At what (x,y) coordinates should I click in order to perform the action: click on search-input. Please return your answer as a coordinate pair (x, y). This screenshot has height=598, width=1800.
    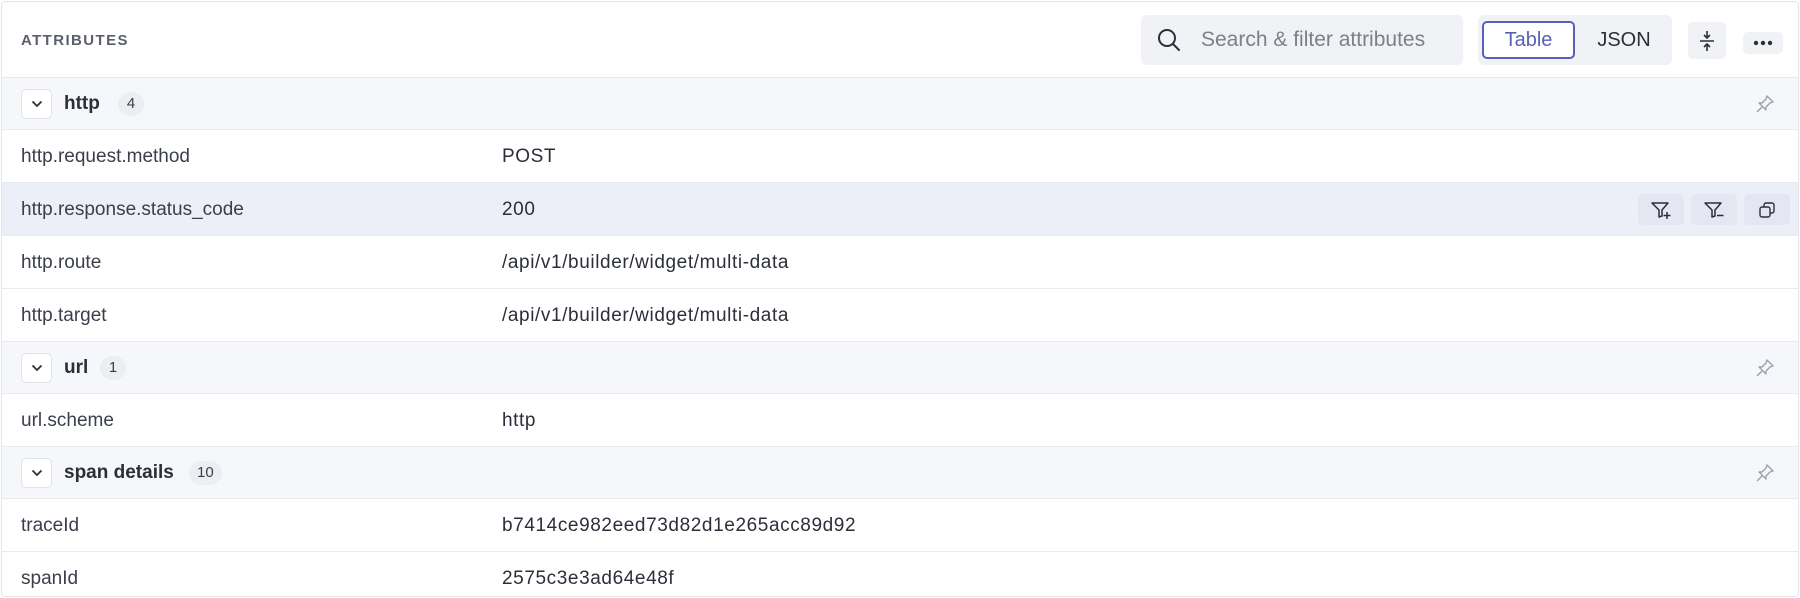
    Looking at the image, I should click on (1328, 40).